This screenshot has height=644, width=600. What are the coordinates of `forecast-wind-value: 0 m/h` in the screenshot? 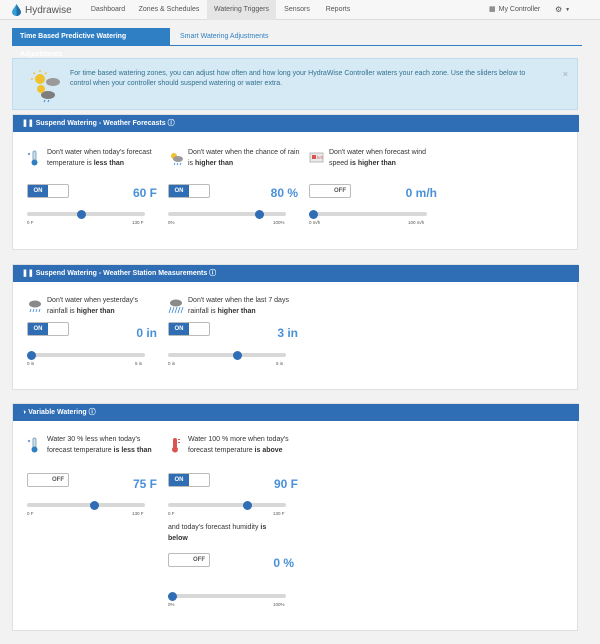 It's located at (421, 193).